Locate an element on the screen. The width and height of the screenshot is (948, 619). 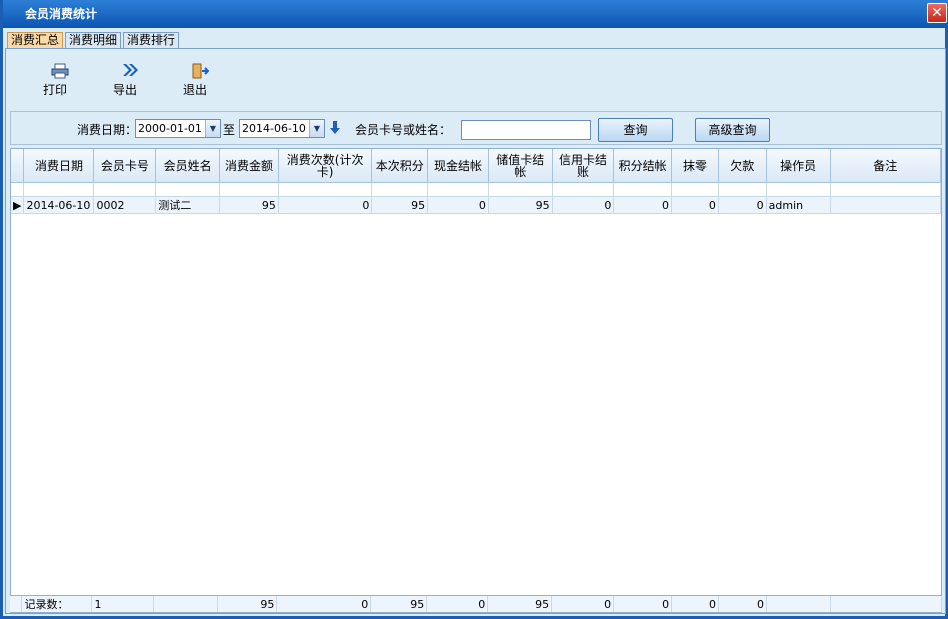
tab-consumption-ranking: 消费排行 is located at coordinates (151, 40).